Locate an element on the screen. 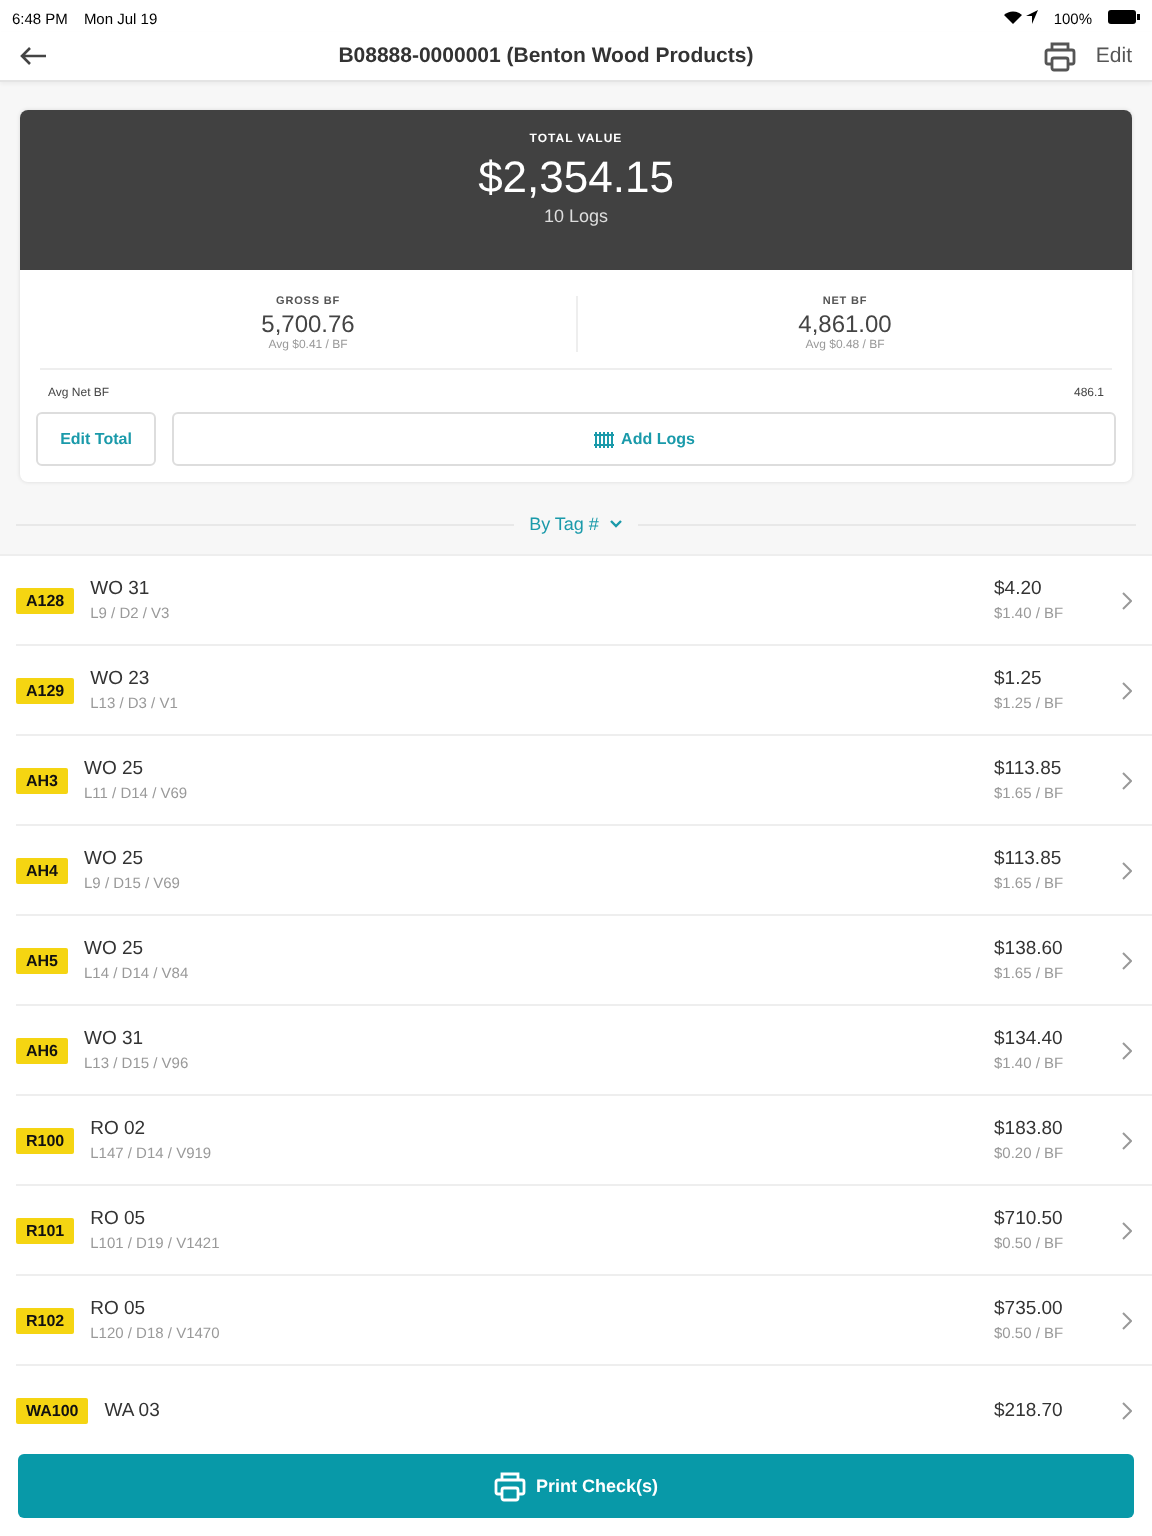 This screenshot has height=1536, width=1152. log-price: $138.60 is located at coordinates (1029, 949).